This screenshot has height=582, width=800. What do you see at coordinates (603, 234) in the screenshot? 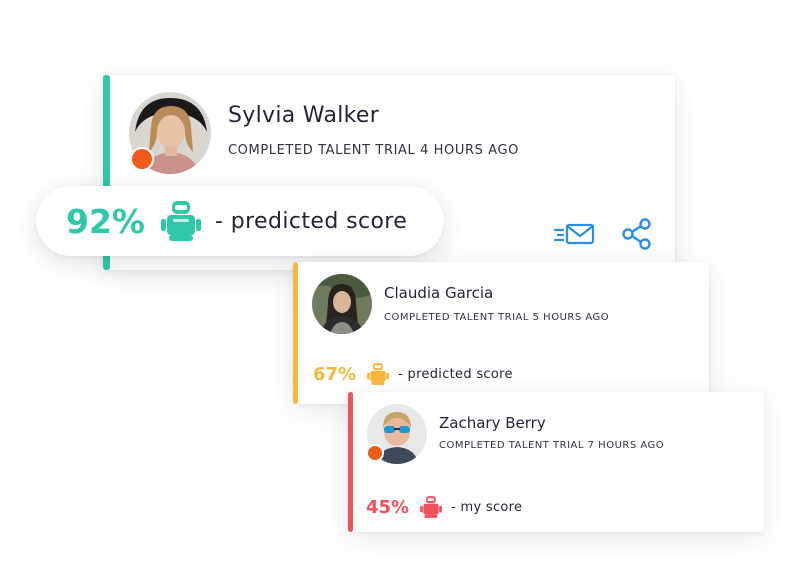
I see `card-actions` at bounding box center [603, 234].